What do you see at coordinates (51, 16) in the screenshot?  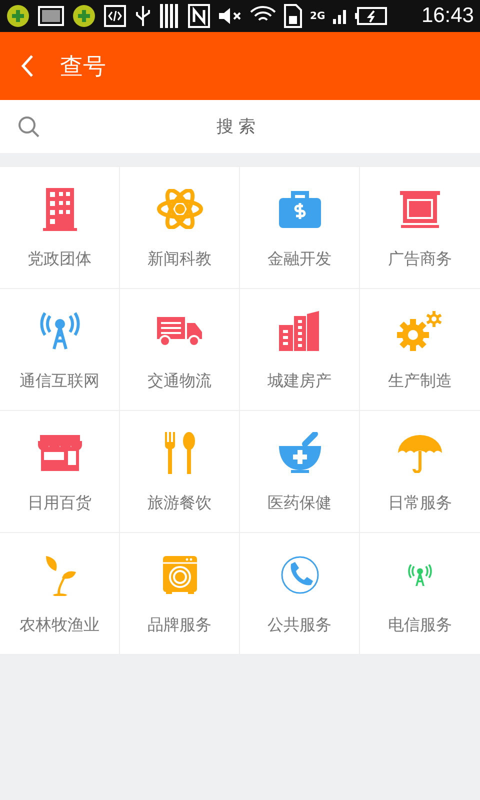 I see `image-icon` at bounding box center [51, 16].